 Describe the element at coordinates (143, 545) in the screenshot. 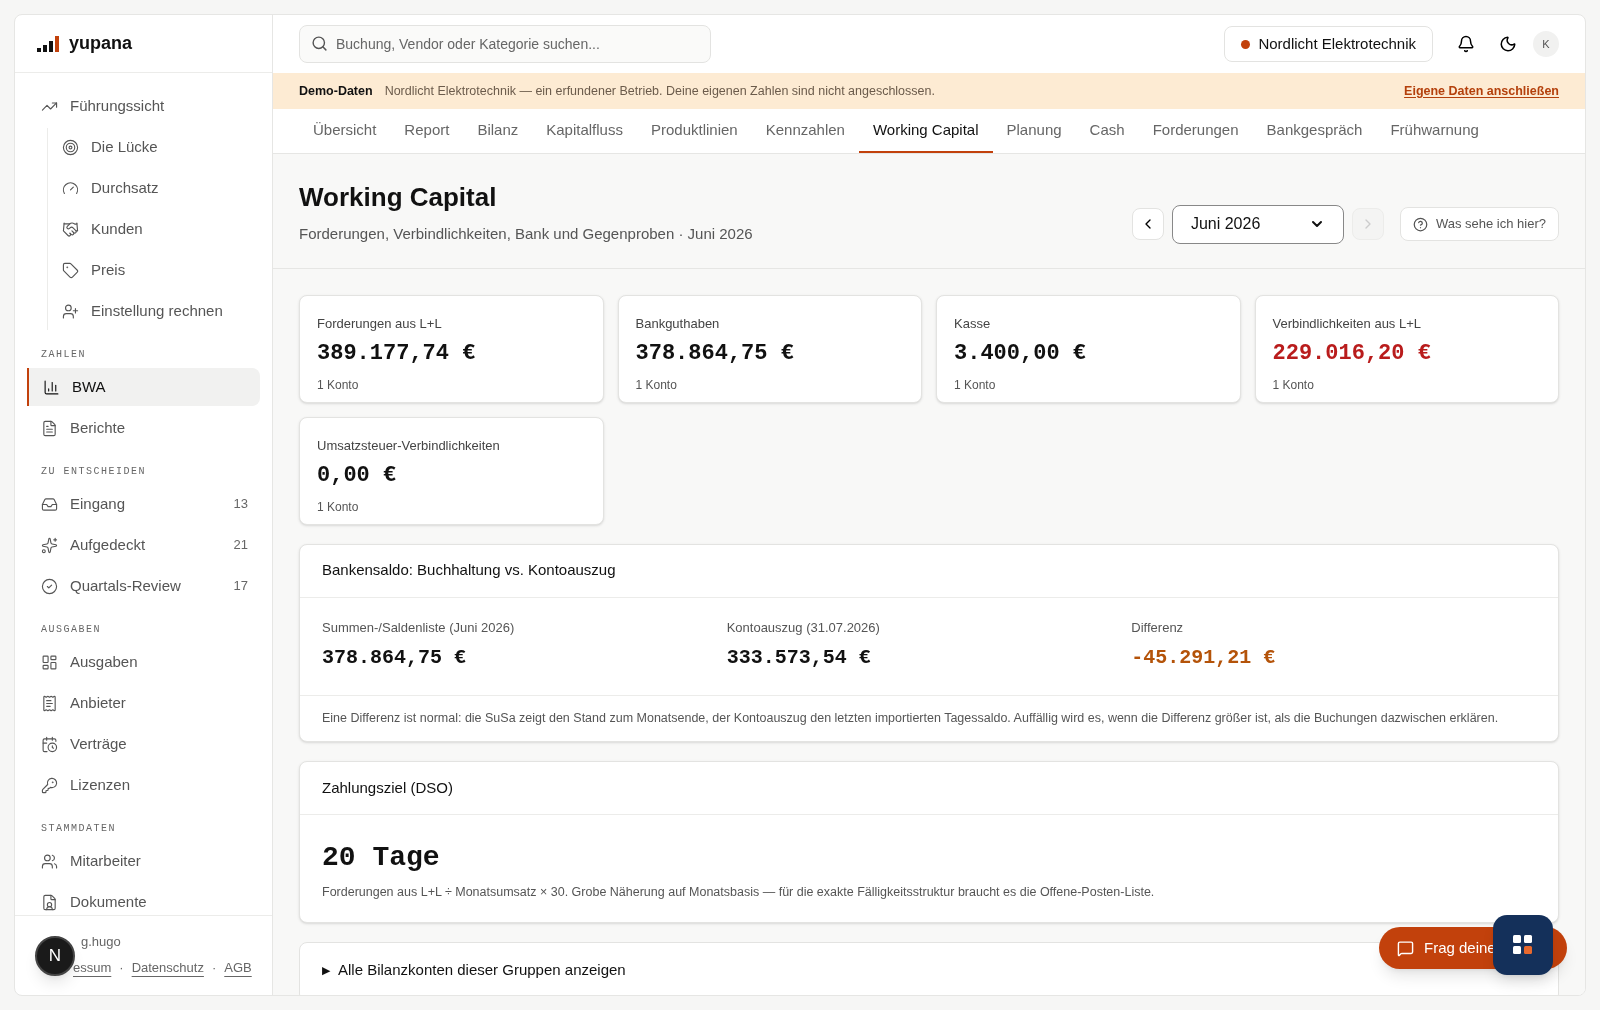

I see `sidebar-item: Aufgedeckt 21` at that location.